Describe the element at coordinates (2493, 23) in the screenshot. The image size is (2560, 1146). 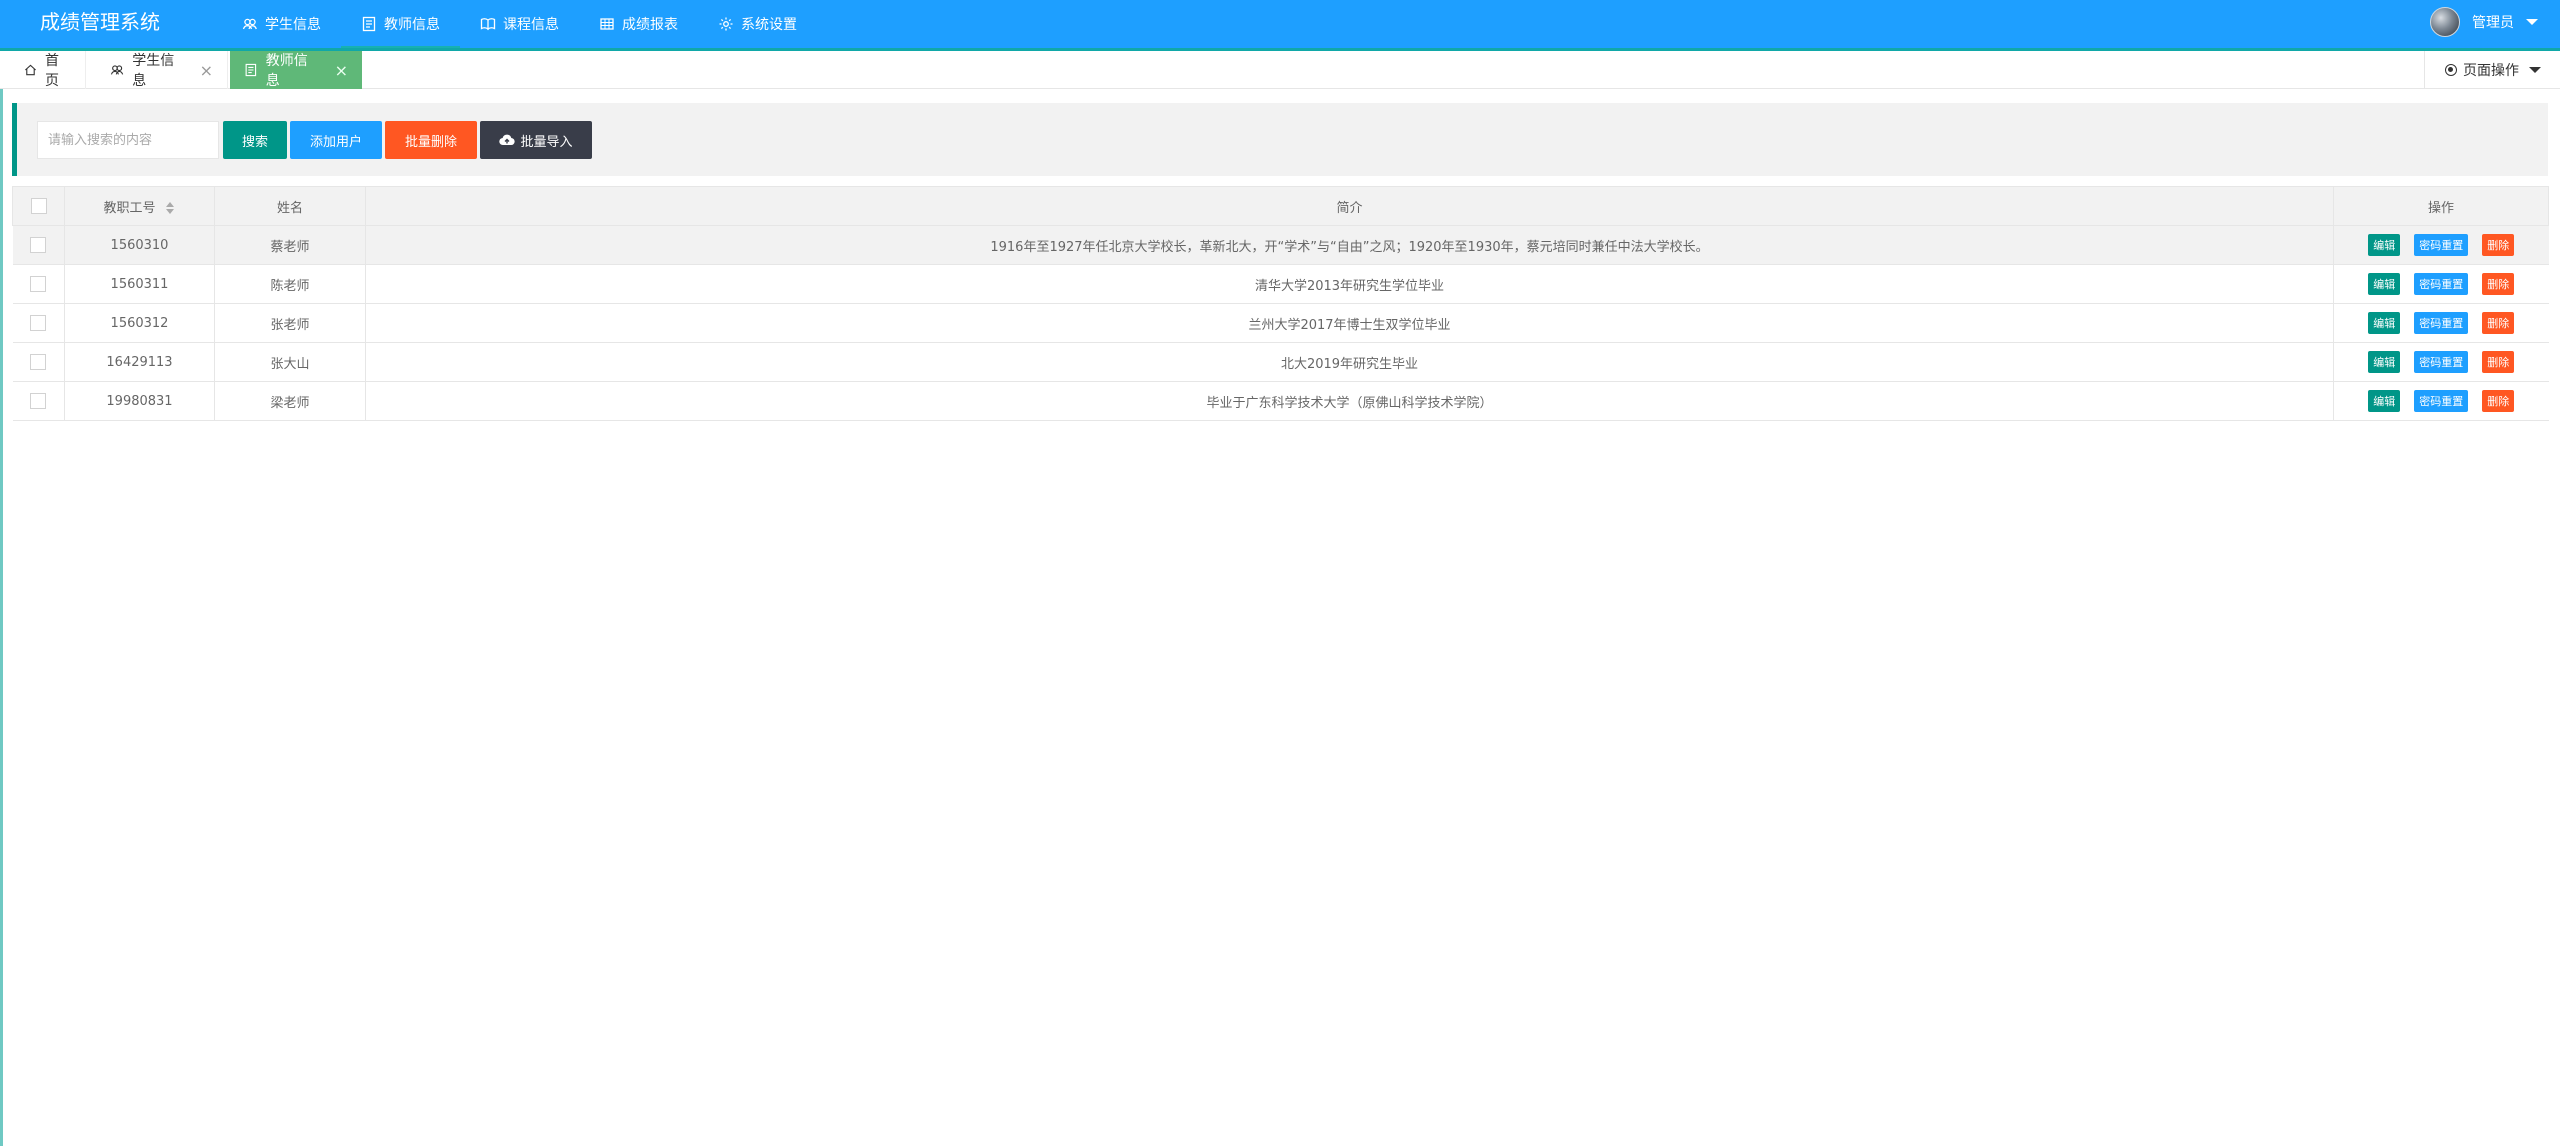
I see `user-name: 管理员` at that location.